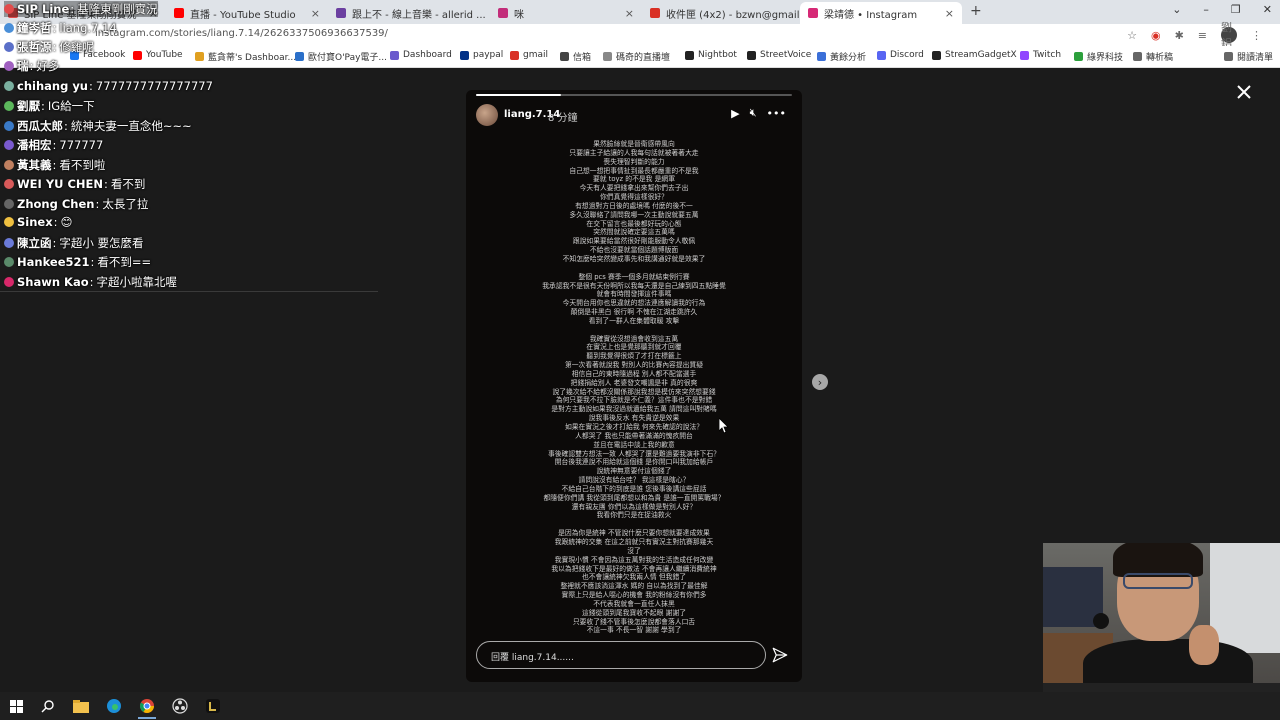 The width and height of the screenshot is (1280, 720). What do you see at coordinates (1206, 9) in the screenshot?
I see `minimize-button: –` at bounding box center [1206, 9].